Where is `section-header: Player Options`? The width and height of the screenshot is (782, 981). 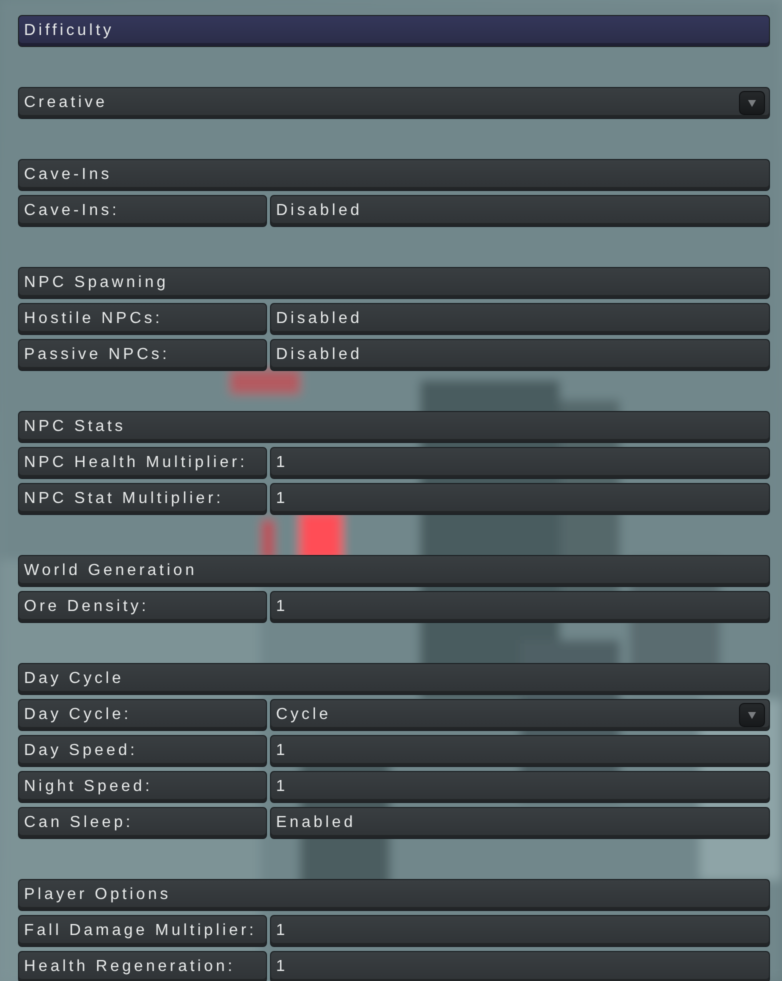
section-header: Player Options is located at coordinates (394, 895).